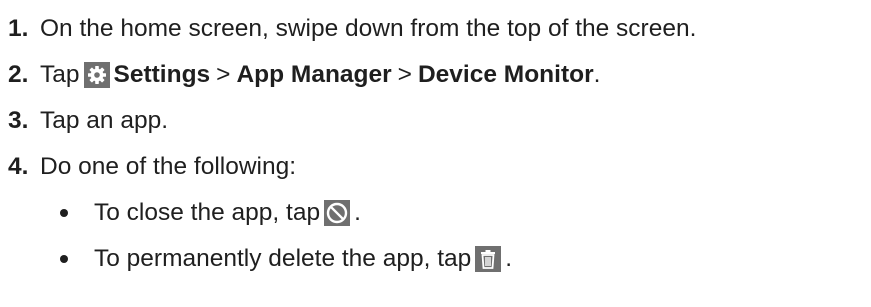  I want to click on step-number: 3., so click(18, 120).